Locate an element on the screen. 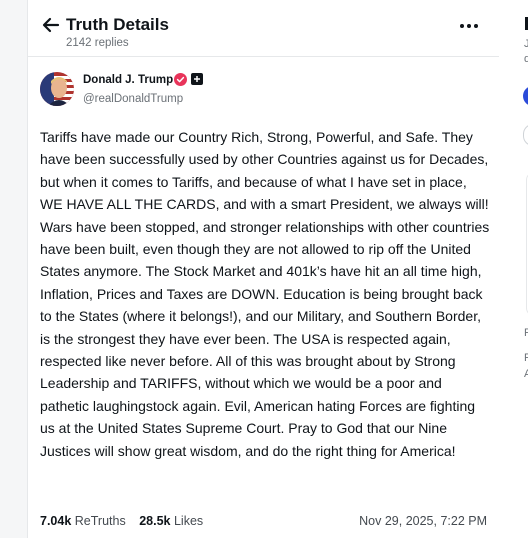  page-header: Truth Details 2142 replies is located at coordinates (263, 33).